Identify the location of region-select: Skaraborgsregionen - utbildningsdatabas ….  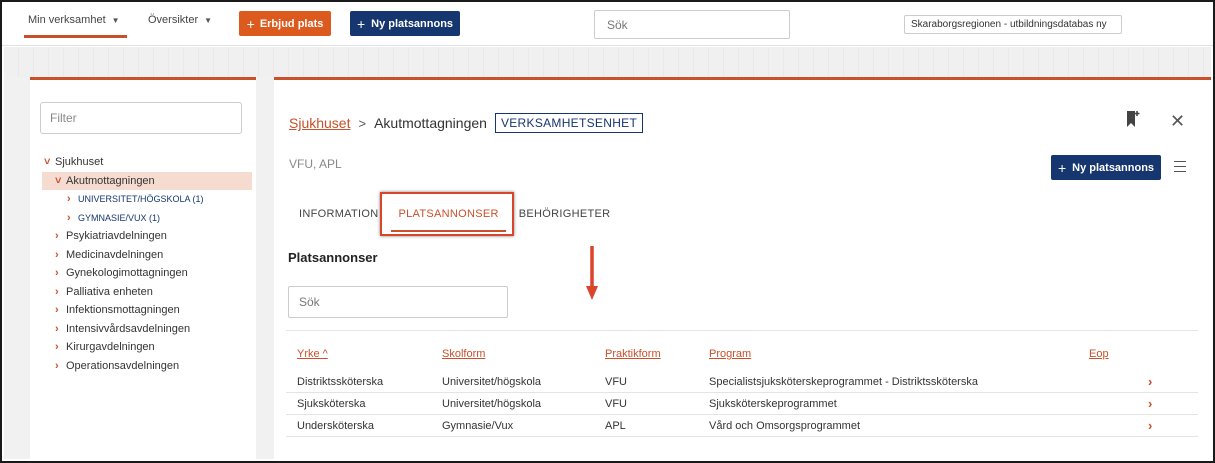
(1013, 24).